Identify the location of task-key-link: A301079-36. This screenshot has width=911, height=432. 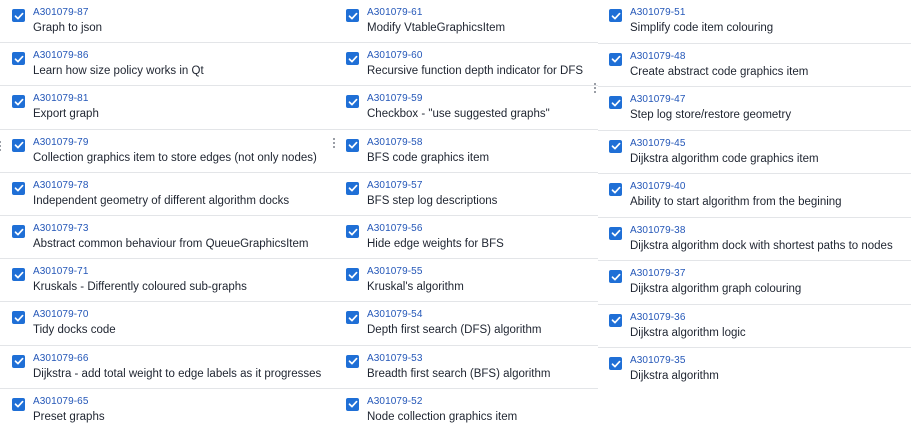
(658, 317).